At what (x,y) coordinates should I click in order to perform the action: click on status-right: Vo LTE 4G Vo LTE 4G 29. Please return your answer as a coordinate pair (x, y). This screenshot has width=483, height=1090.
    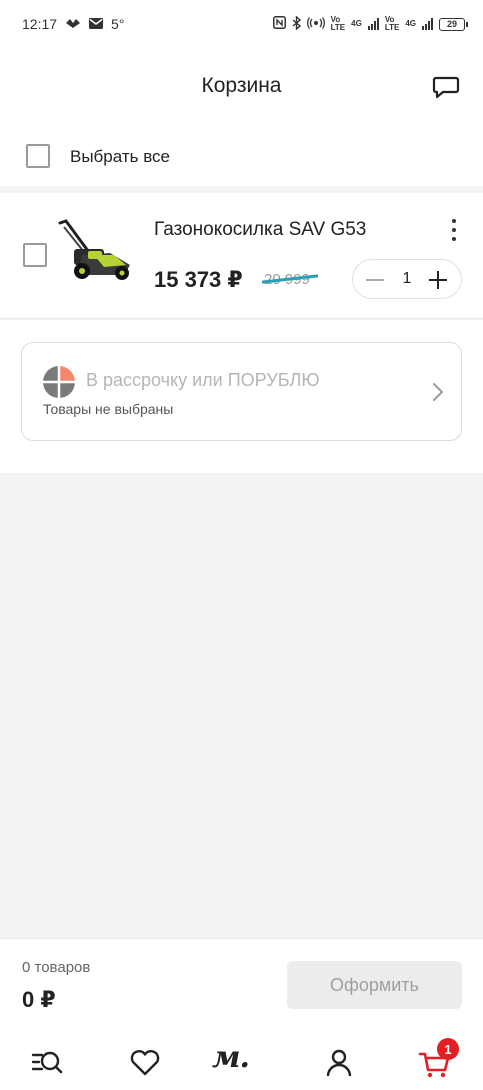
    Looking at the image, I should click on (370, 23).